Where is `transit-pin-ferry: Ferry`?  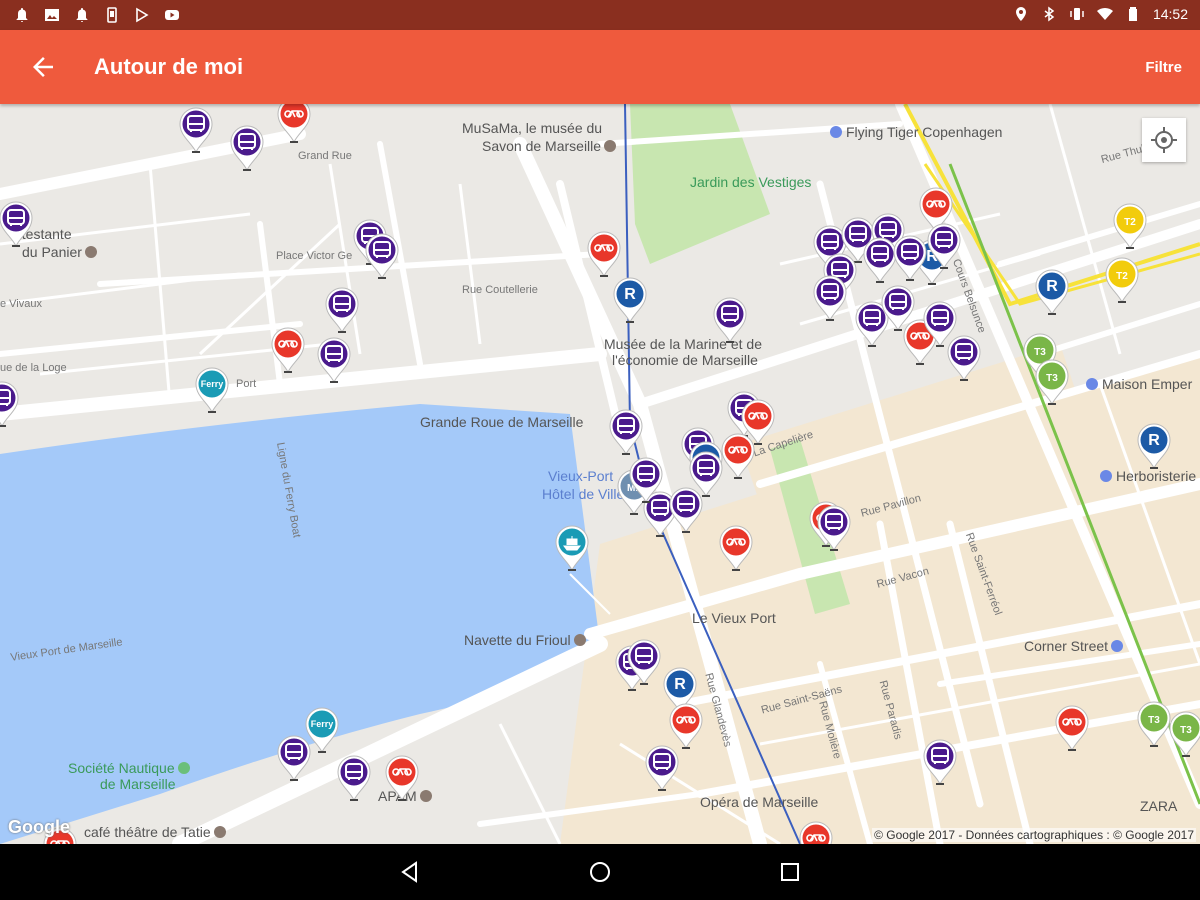 transit-pin-ferry: Ferry is located at coordinates (212, 390).